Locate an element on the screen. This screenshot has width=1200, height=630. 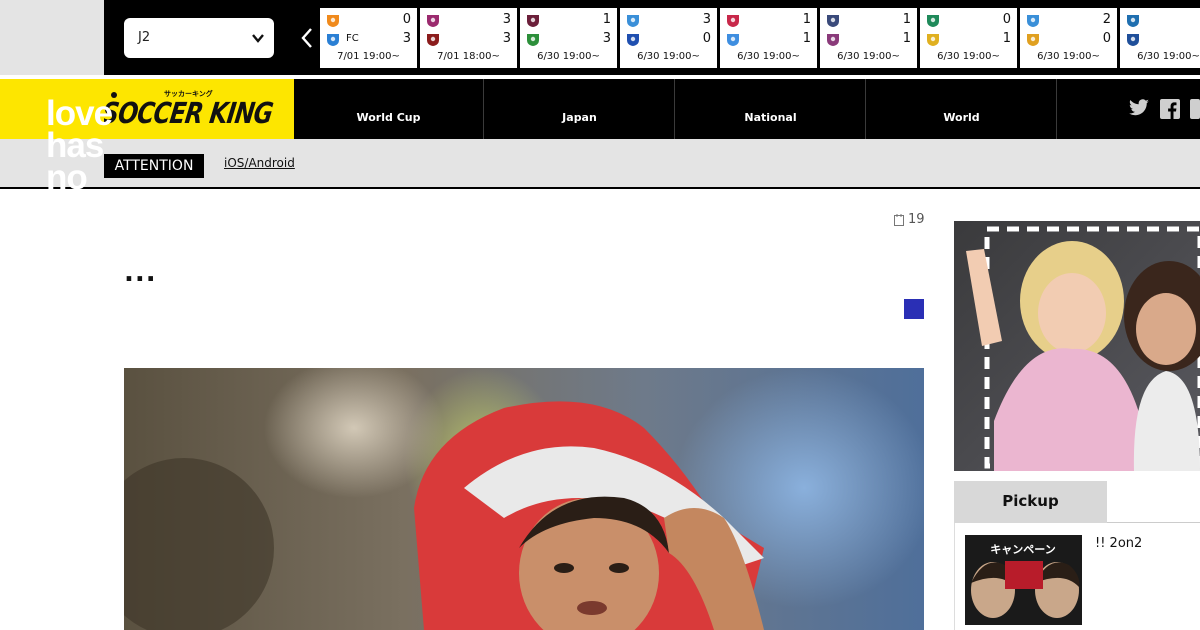
match-card: 6/30 19:00~ is located at coordinates (1160, 38).